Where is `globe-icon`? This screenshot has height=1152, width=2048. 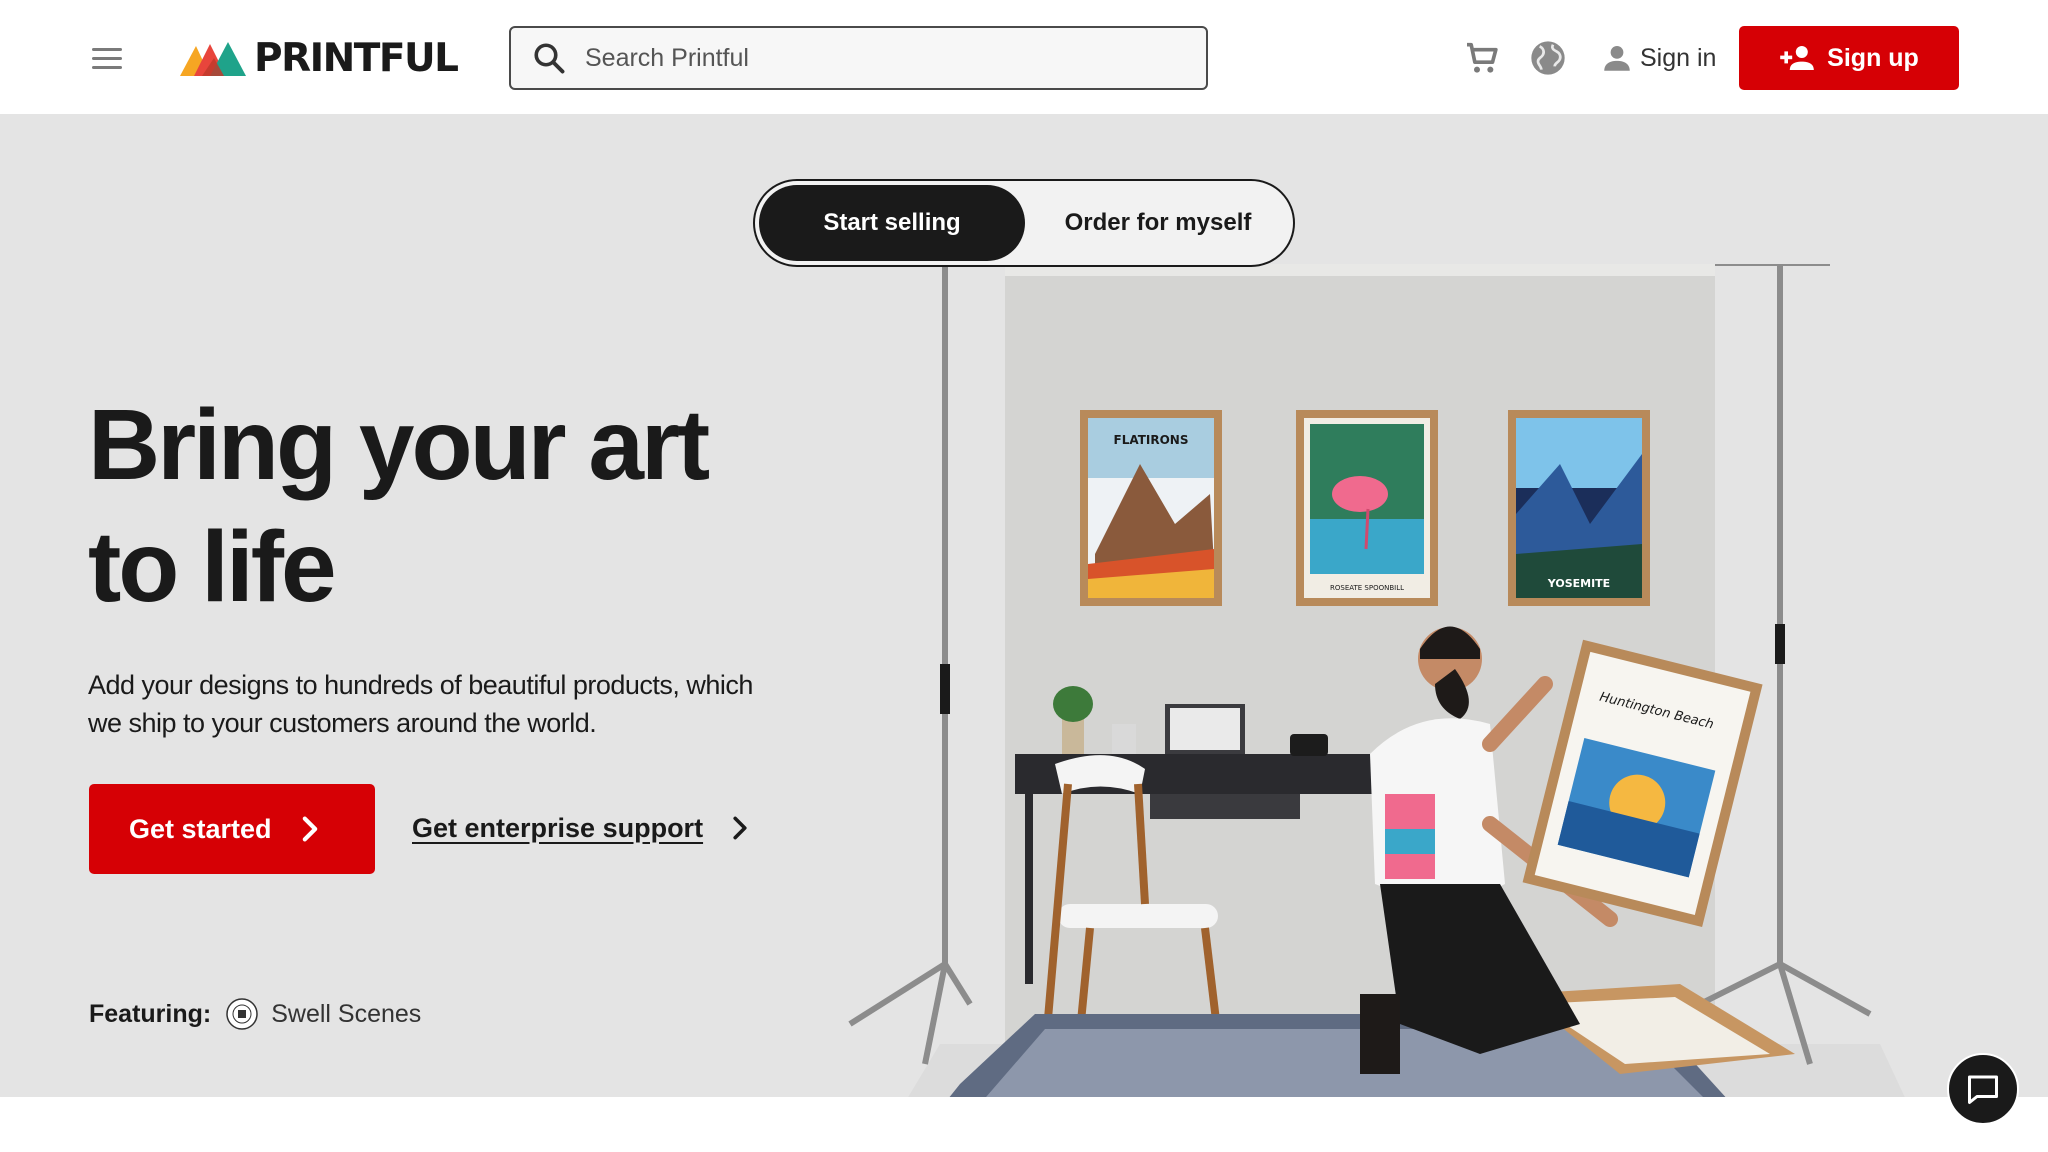
globe-icon is located at coordinates (1548, 58).